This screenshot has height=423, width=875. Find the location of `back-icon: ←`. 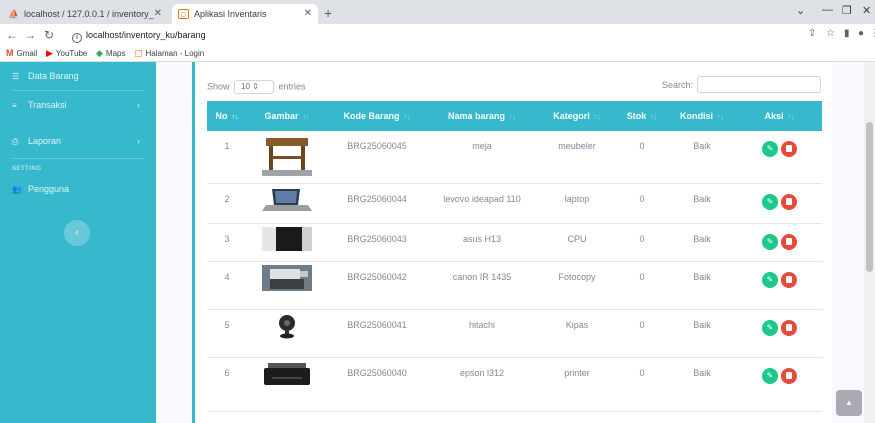

back-icon: ← is located at coordinates (12, 35).